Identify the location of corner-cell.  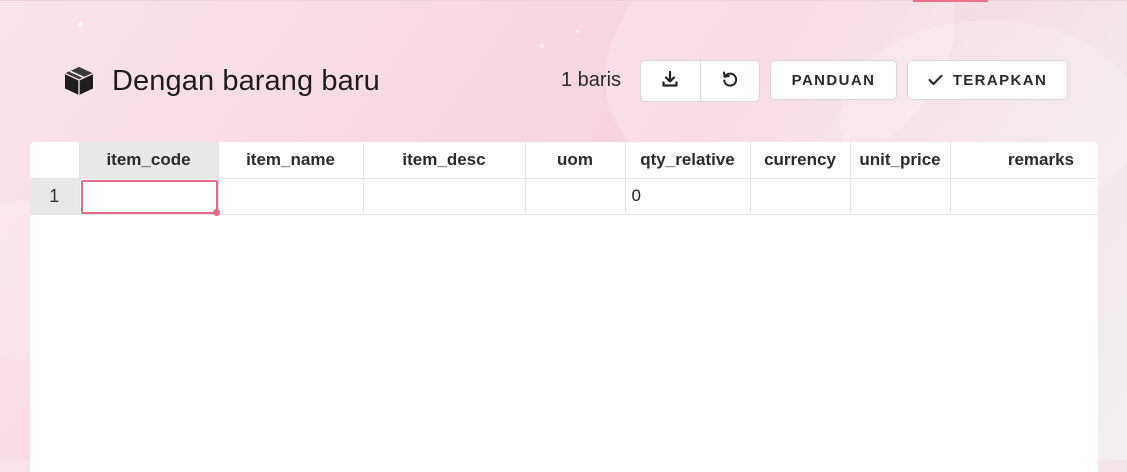
(55, 160).